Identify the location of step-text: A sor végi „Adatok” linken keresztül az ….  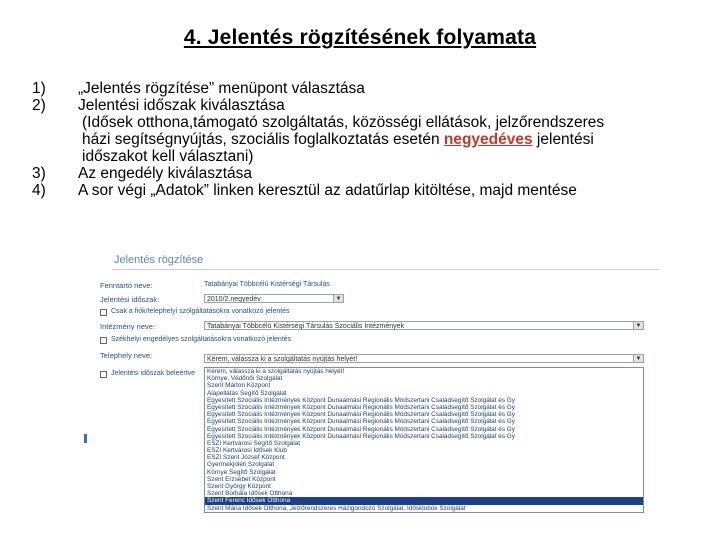
(327, 190).